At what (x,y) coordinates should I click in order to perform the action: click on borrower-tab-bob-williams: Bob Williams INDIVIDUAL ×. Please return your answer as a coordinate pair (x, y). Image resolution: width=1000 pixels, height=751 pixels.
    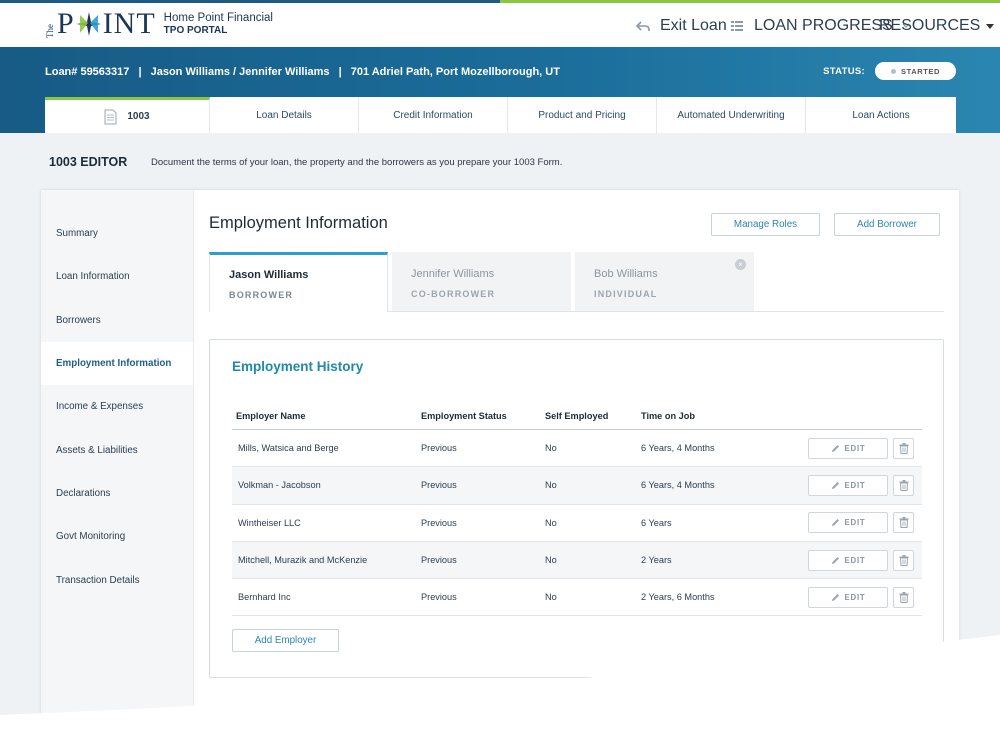
    Looking at the image, I should click on (664, 281).